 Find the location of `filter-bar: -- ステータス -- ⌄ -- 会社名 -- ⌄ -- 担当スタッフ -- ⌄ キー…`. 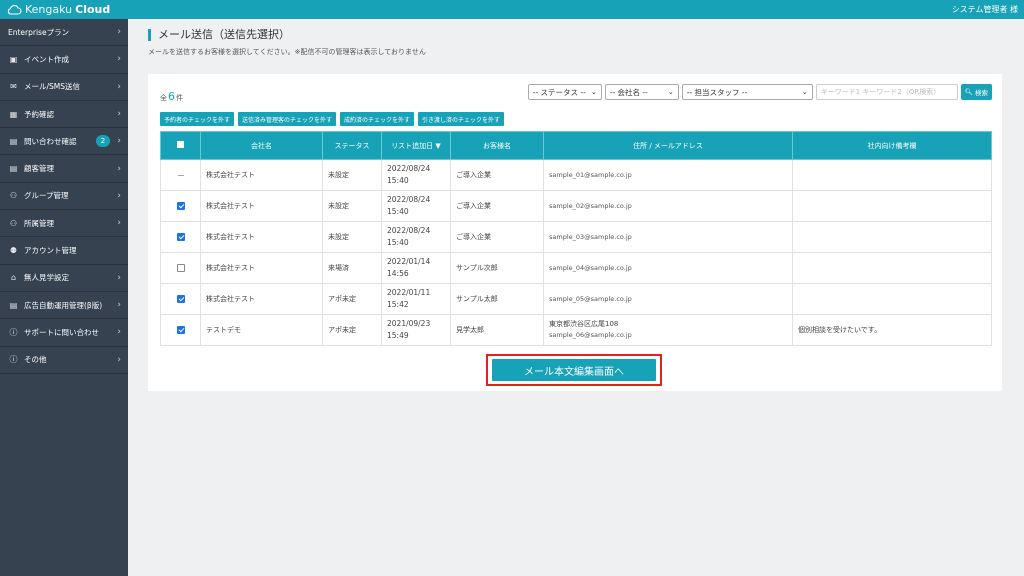

filter-bar: -- ステータス -- ⌄ -- 会社名 -- ⌄ -- 担当スタッフ -- ⌄ キー… is located at coordinates (759, 92).